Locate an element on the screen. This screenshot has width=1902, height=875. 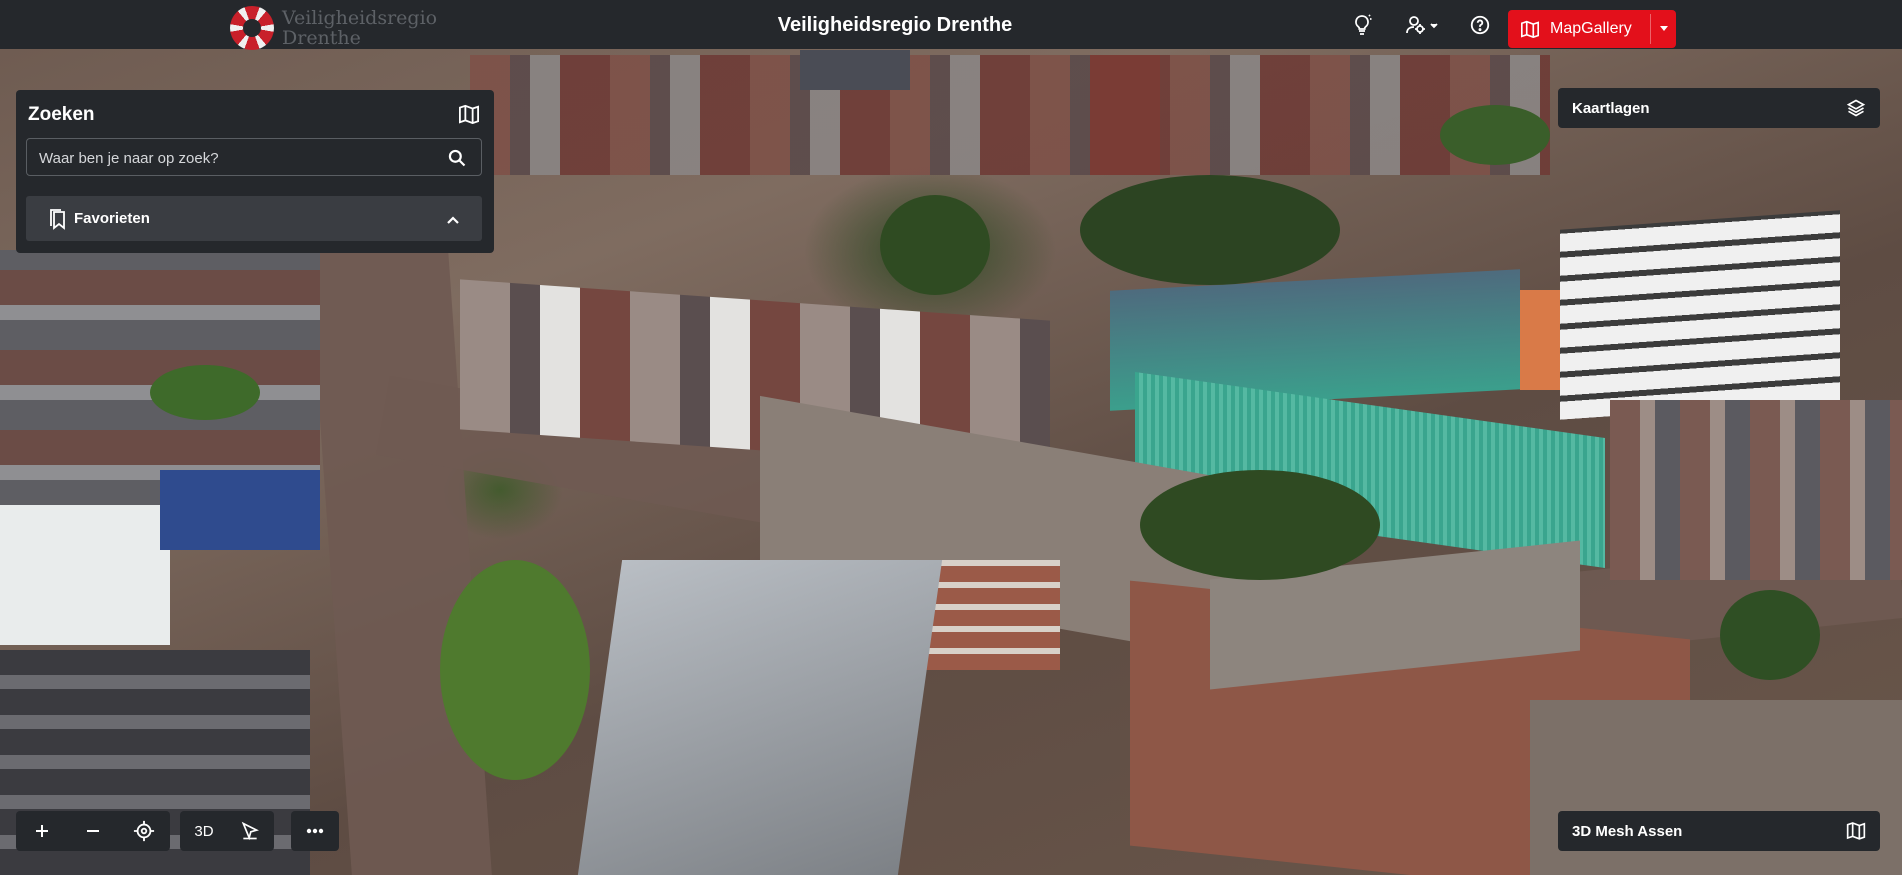
search-box is located at coordinates (254, 157).